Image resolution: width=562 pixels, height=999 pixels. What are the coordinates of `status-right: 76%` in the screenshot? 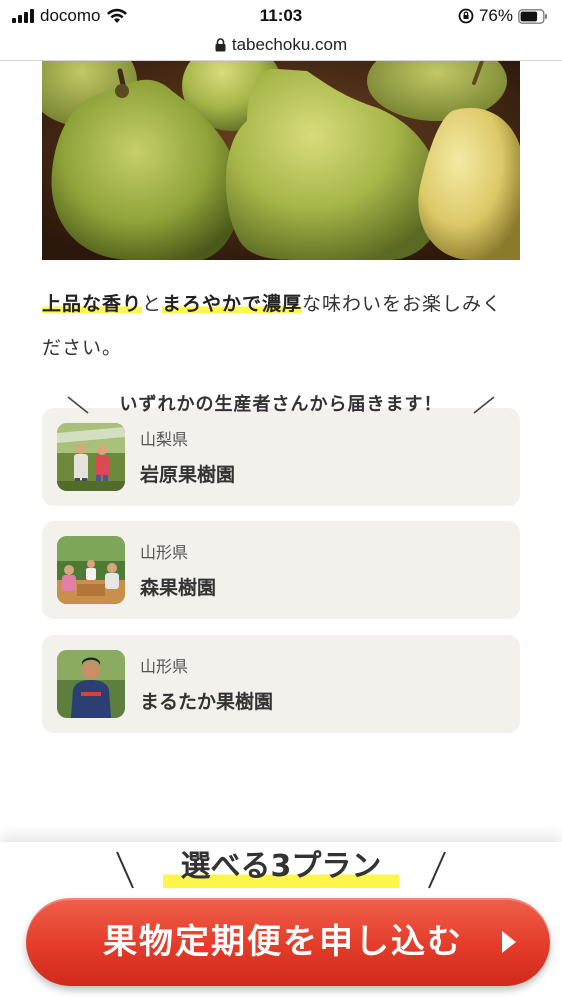 It's located at (503, 16).